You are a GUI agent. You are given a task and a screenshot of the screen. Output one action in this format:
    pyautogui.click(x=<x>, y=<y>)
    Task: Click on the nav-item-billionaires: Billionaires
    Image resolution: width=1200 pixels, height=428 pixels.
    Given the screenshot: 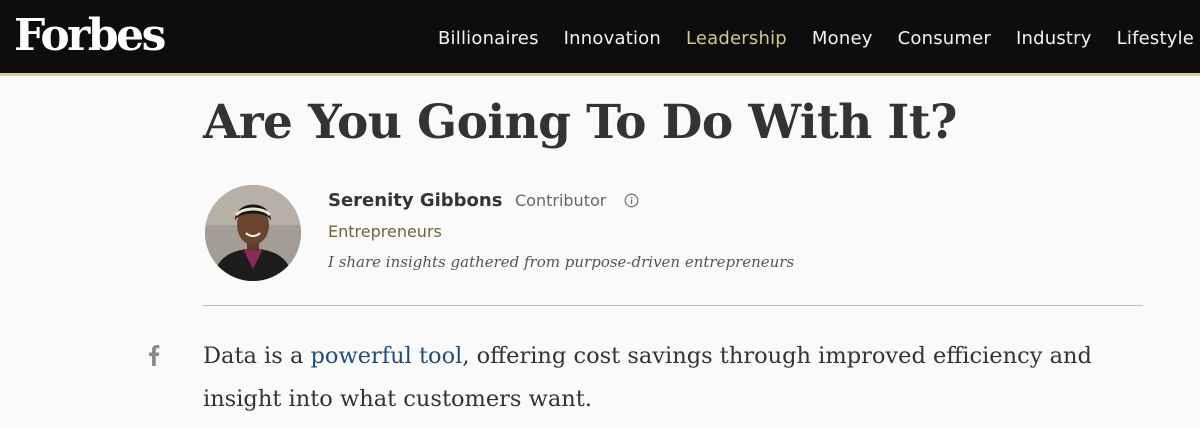 What is the action you would take?
    pyautogui.click(x=488, y=38)
    